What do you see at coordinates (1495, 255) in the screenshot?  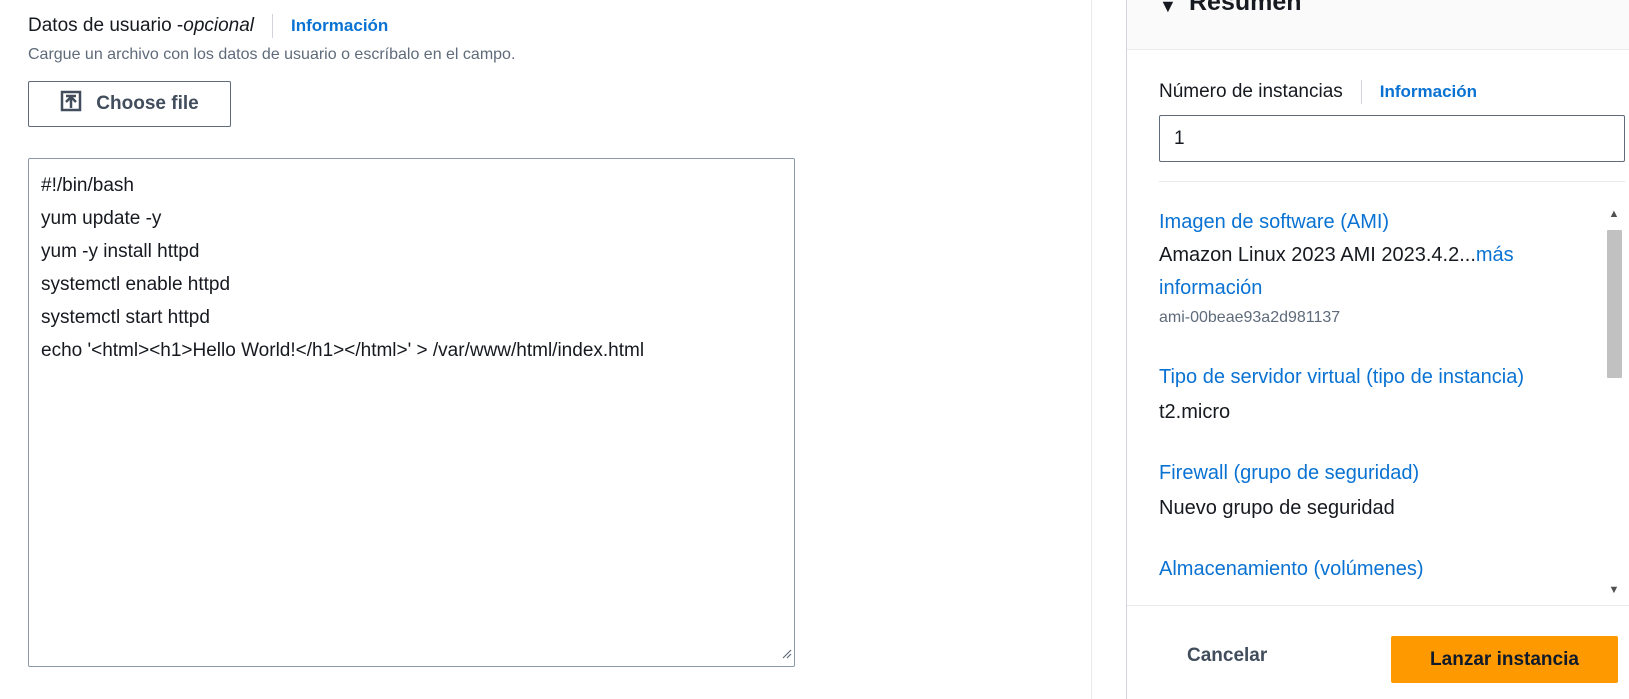 I see `ami-more-info-link: más` at bounding box center [1495, 255].